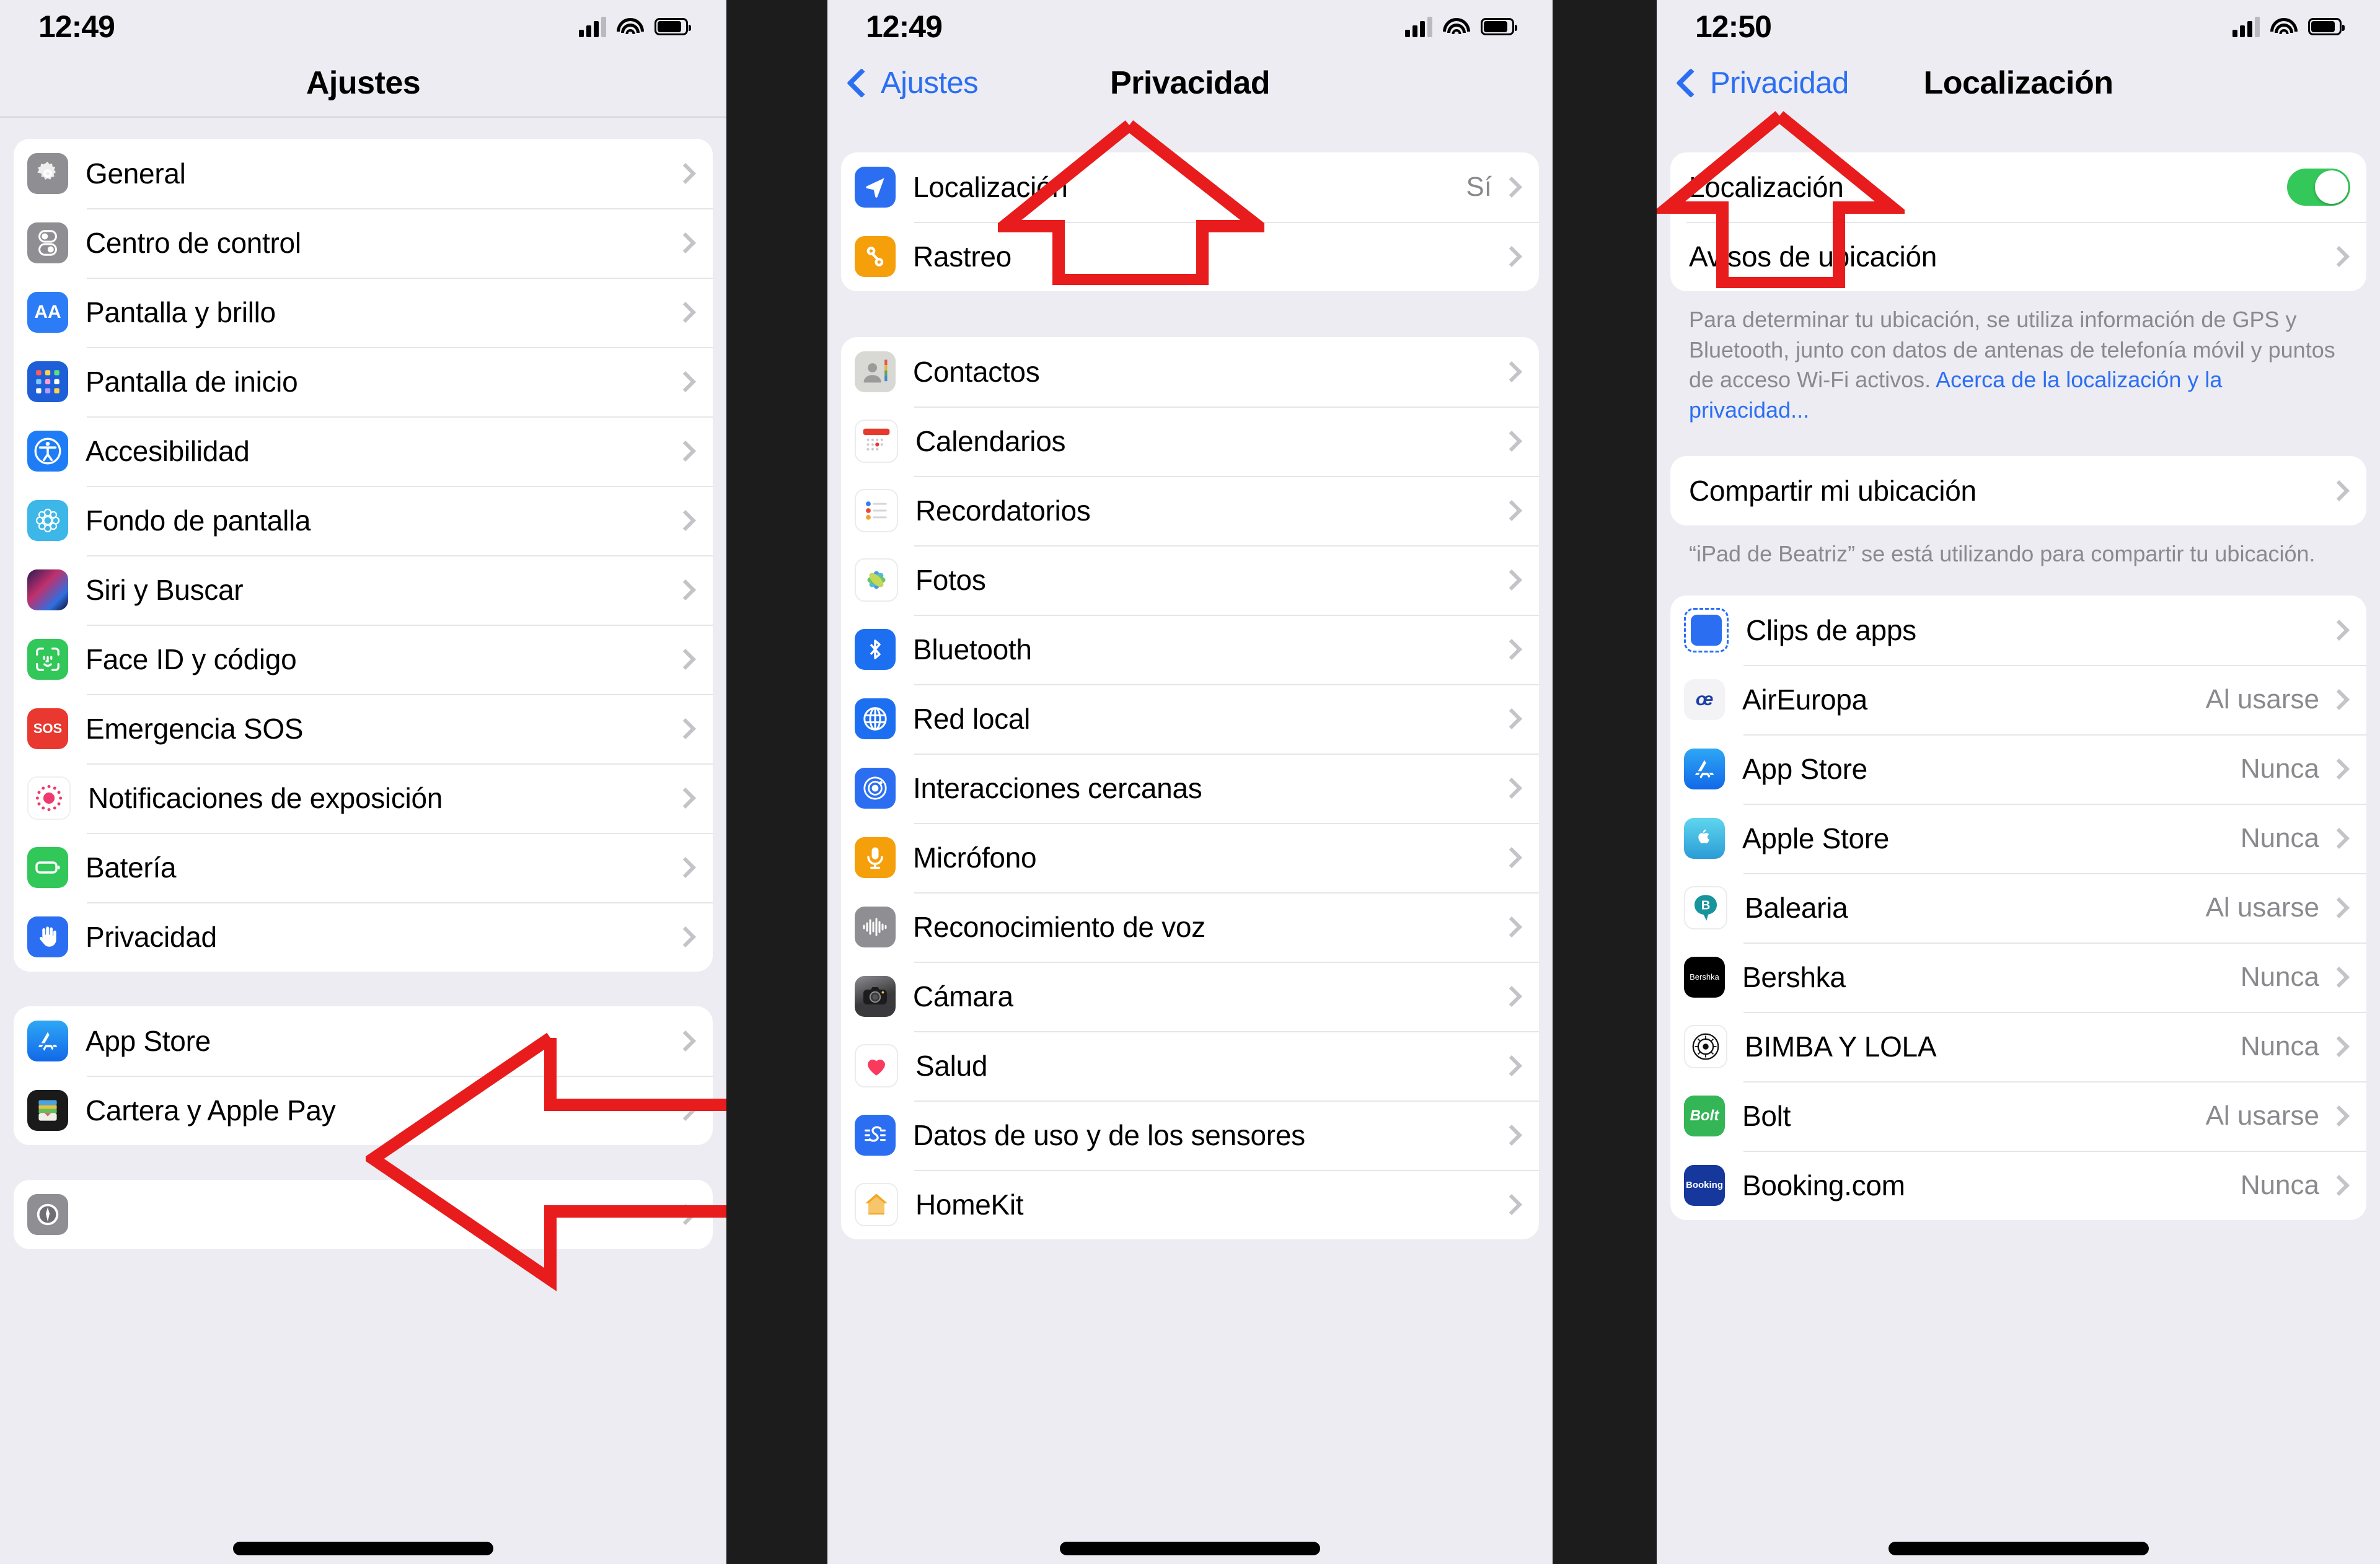 Image resolution: width=2380 pixels, height=1564 pixels. Describe the element at coordinates (2018, 699) in the screenshot. I see `row-aireuropa: œ AirEuropa Al usarse` at that location.